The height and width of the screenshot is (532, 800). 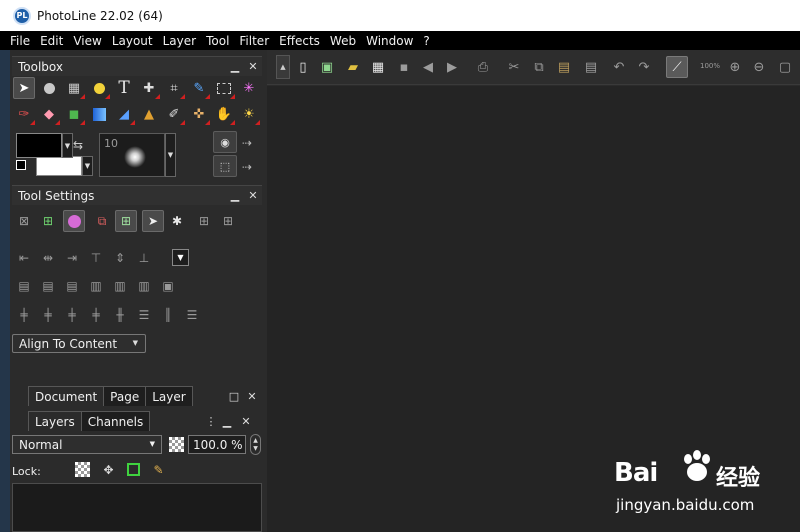 What do you see at coordinates (378, 67) in the screenshot?
I see `browser-icon: ▦` at bounding box center [378, 67].